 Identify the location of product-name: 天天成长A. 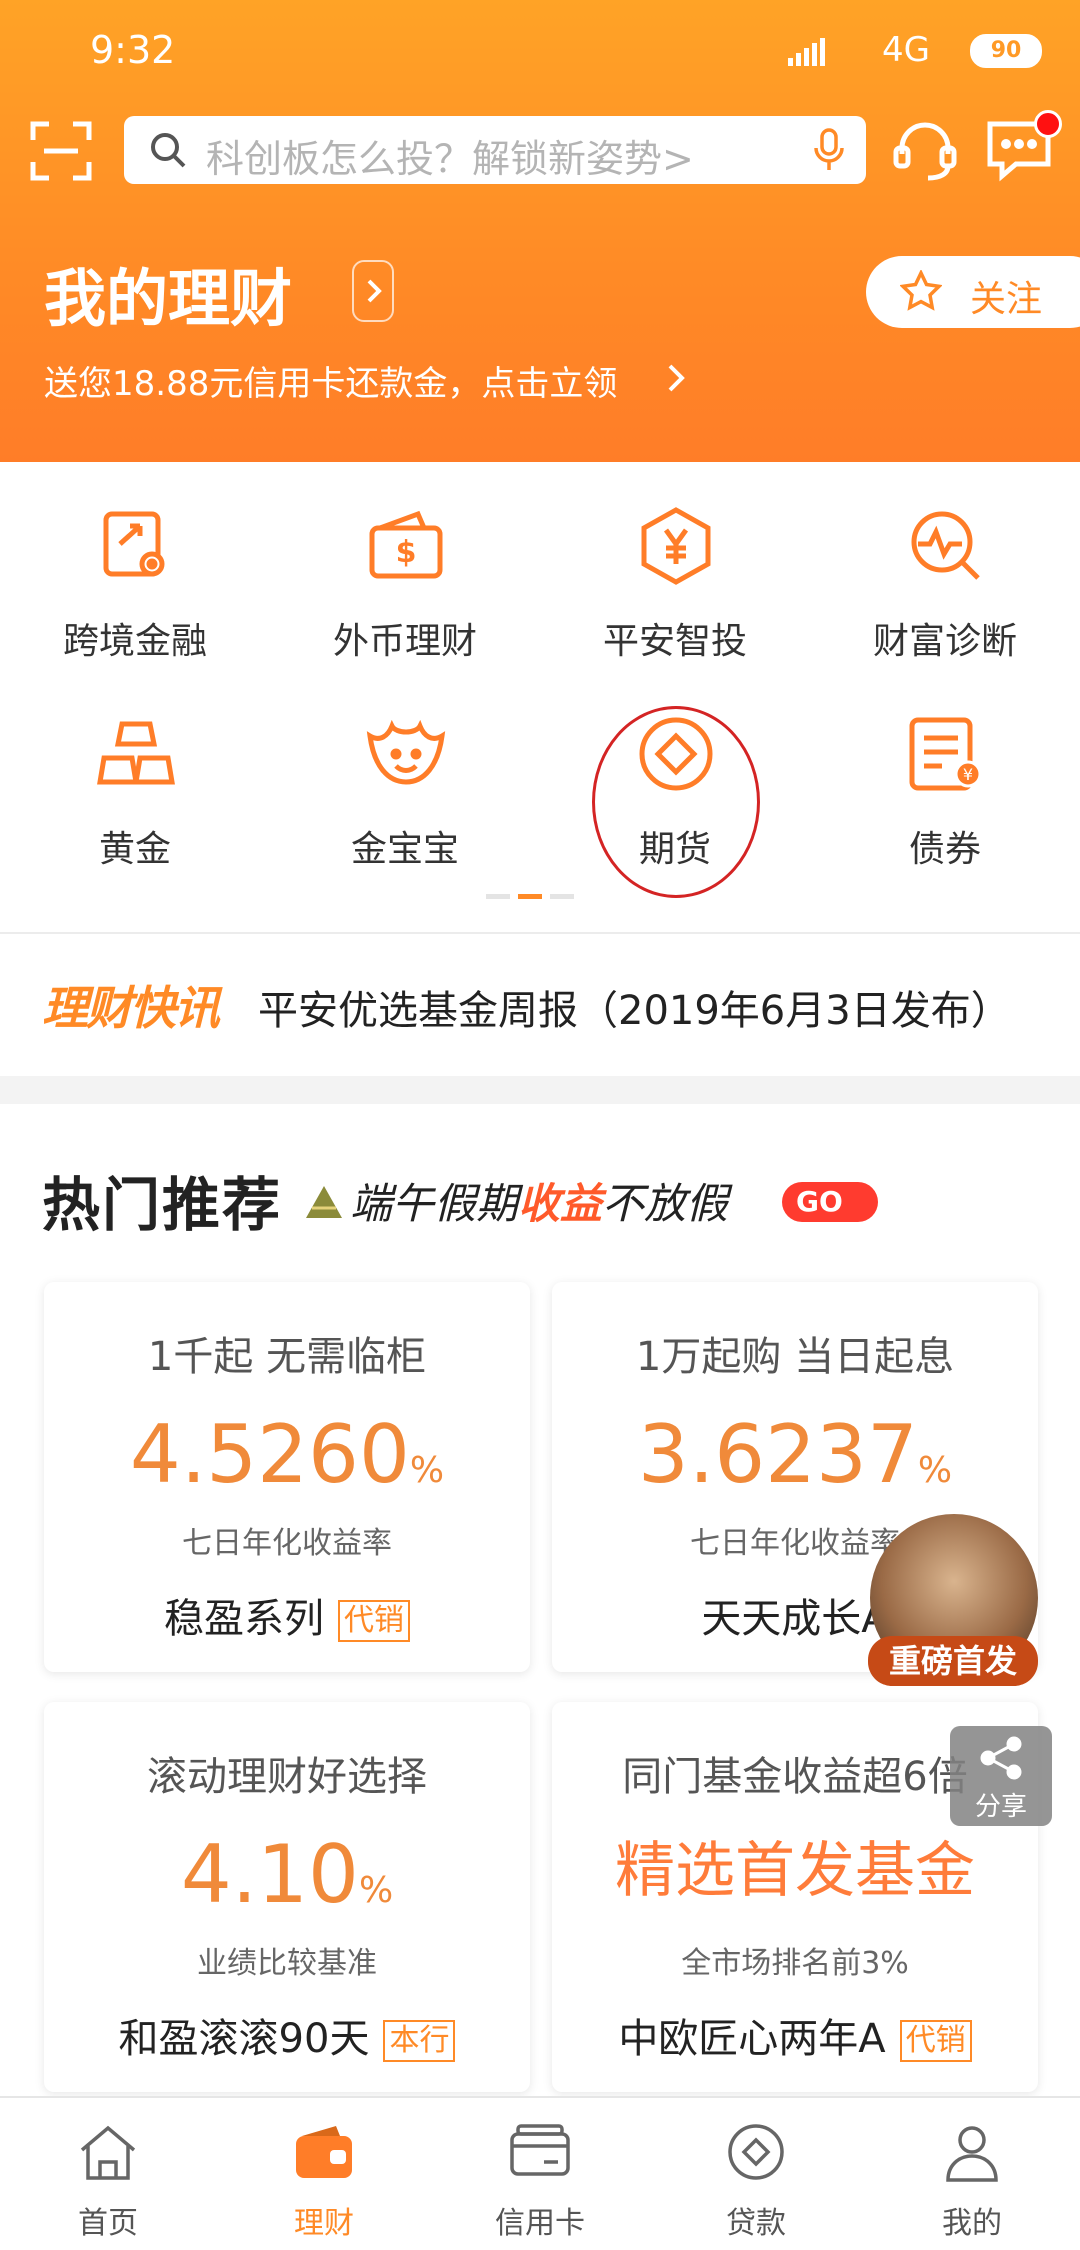
(795, 1619).